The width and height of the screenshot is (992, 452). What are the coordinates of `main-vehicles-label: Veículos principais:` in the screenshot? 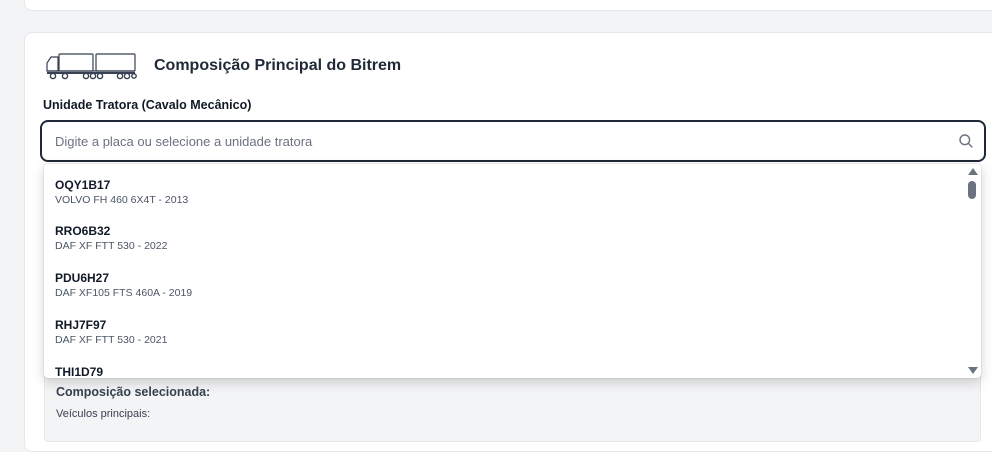 It's located at (103, 414).